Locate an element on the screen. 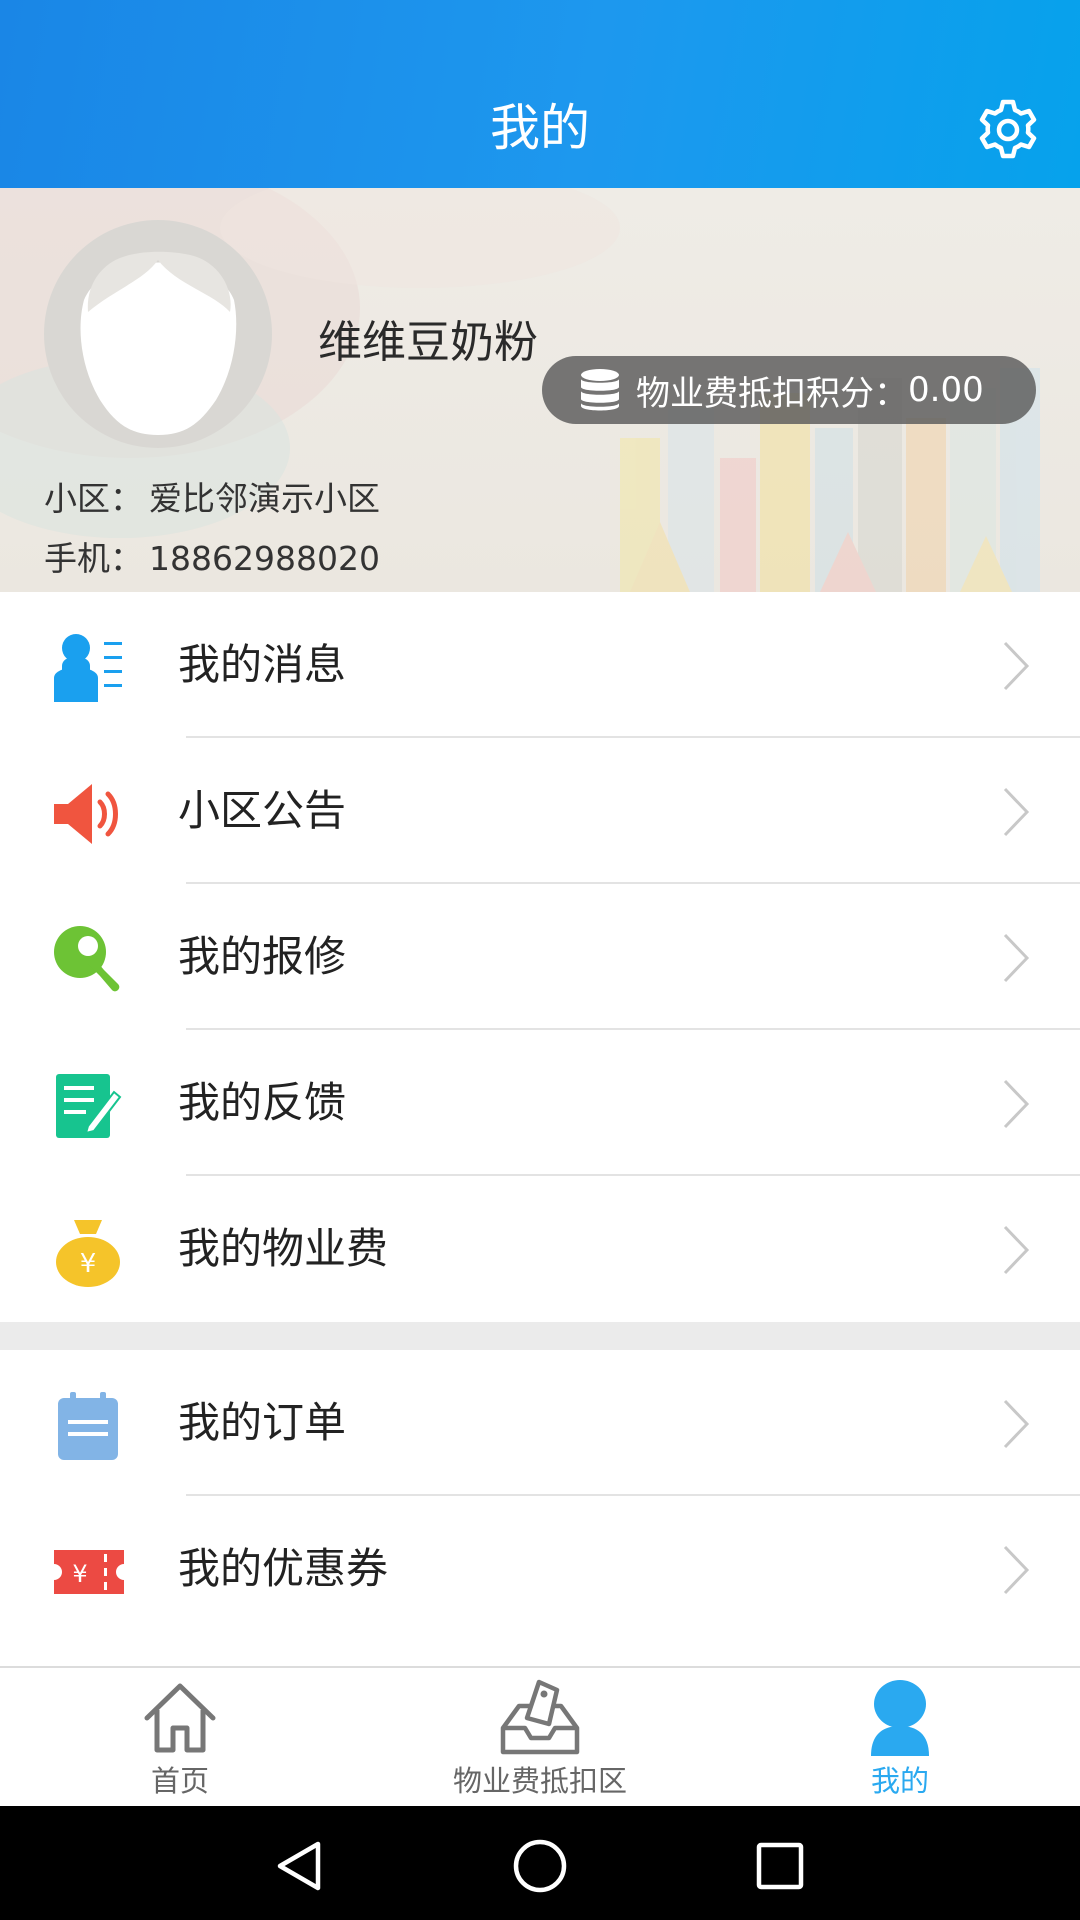 This screenshot has width=1080, height=1920. phone-value: 18862988020 is located at coordinates (264, 558).